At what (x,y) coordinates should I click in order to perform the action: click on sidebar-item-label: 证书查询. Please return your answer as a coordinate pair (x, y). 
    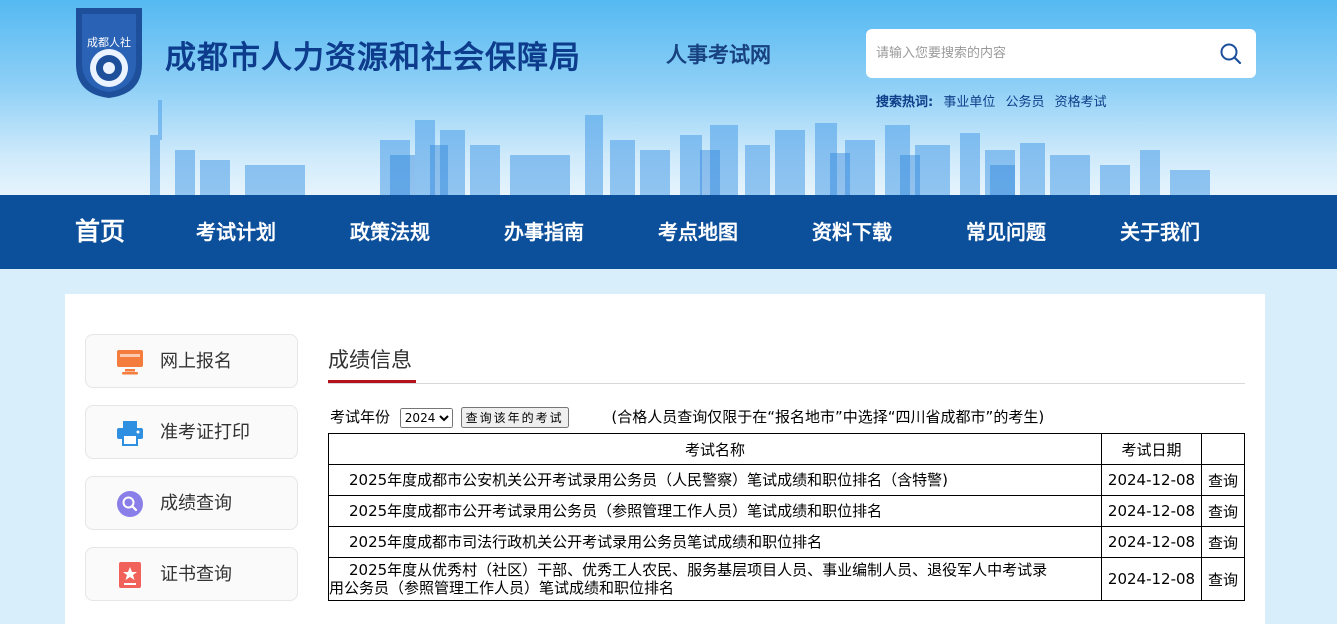
    Looking at the image, I should click on (196, 574).